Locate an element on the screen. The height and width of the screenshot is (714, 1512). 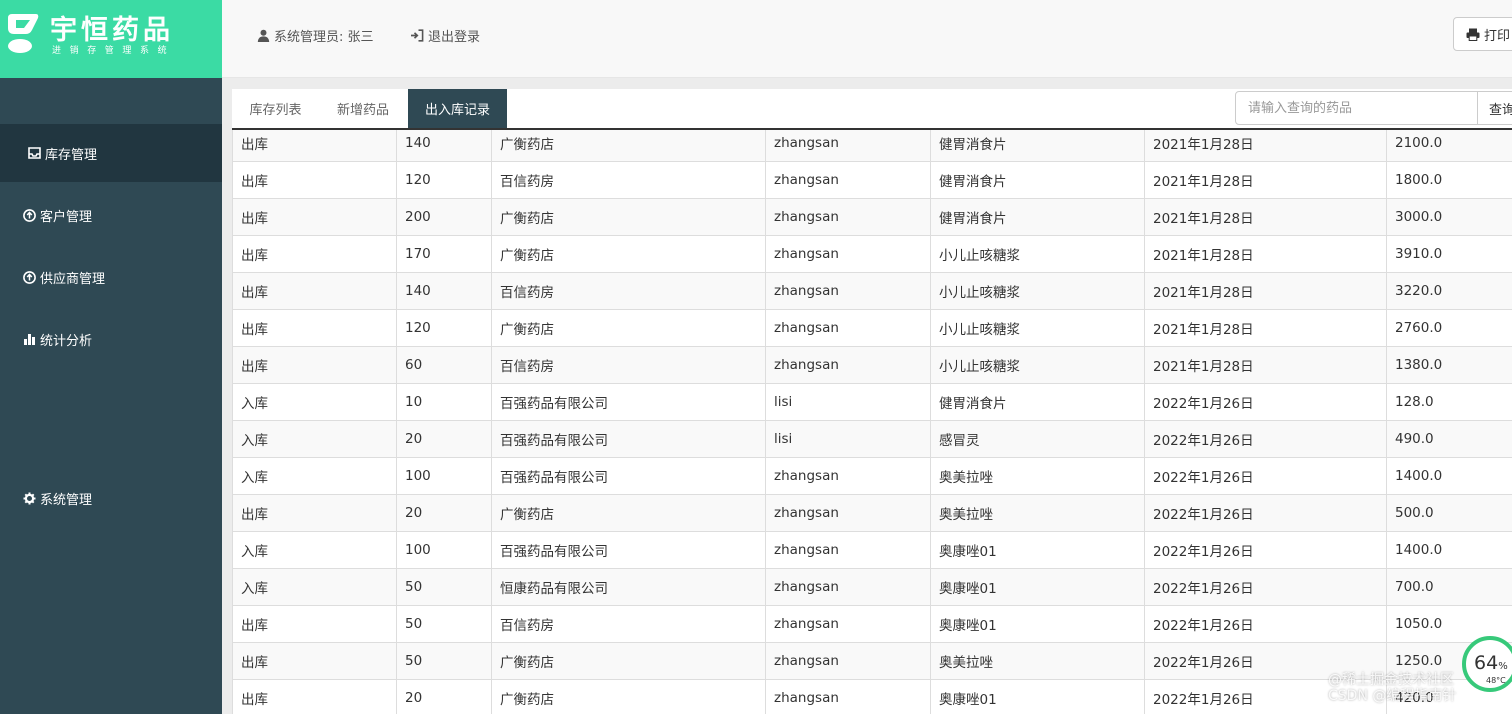
speed-percent-unit: % is located at coordinates (1503, 666).